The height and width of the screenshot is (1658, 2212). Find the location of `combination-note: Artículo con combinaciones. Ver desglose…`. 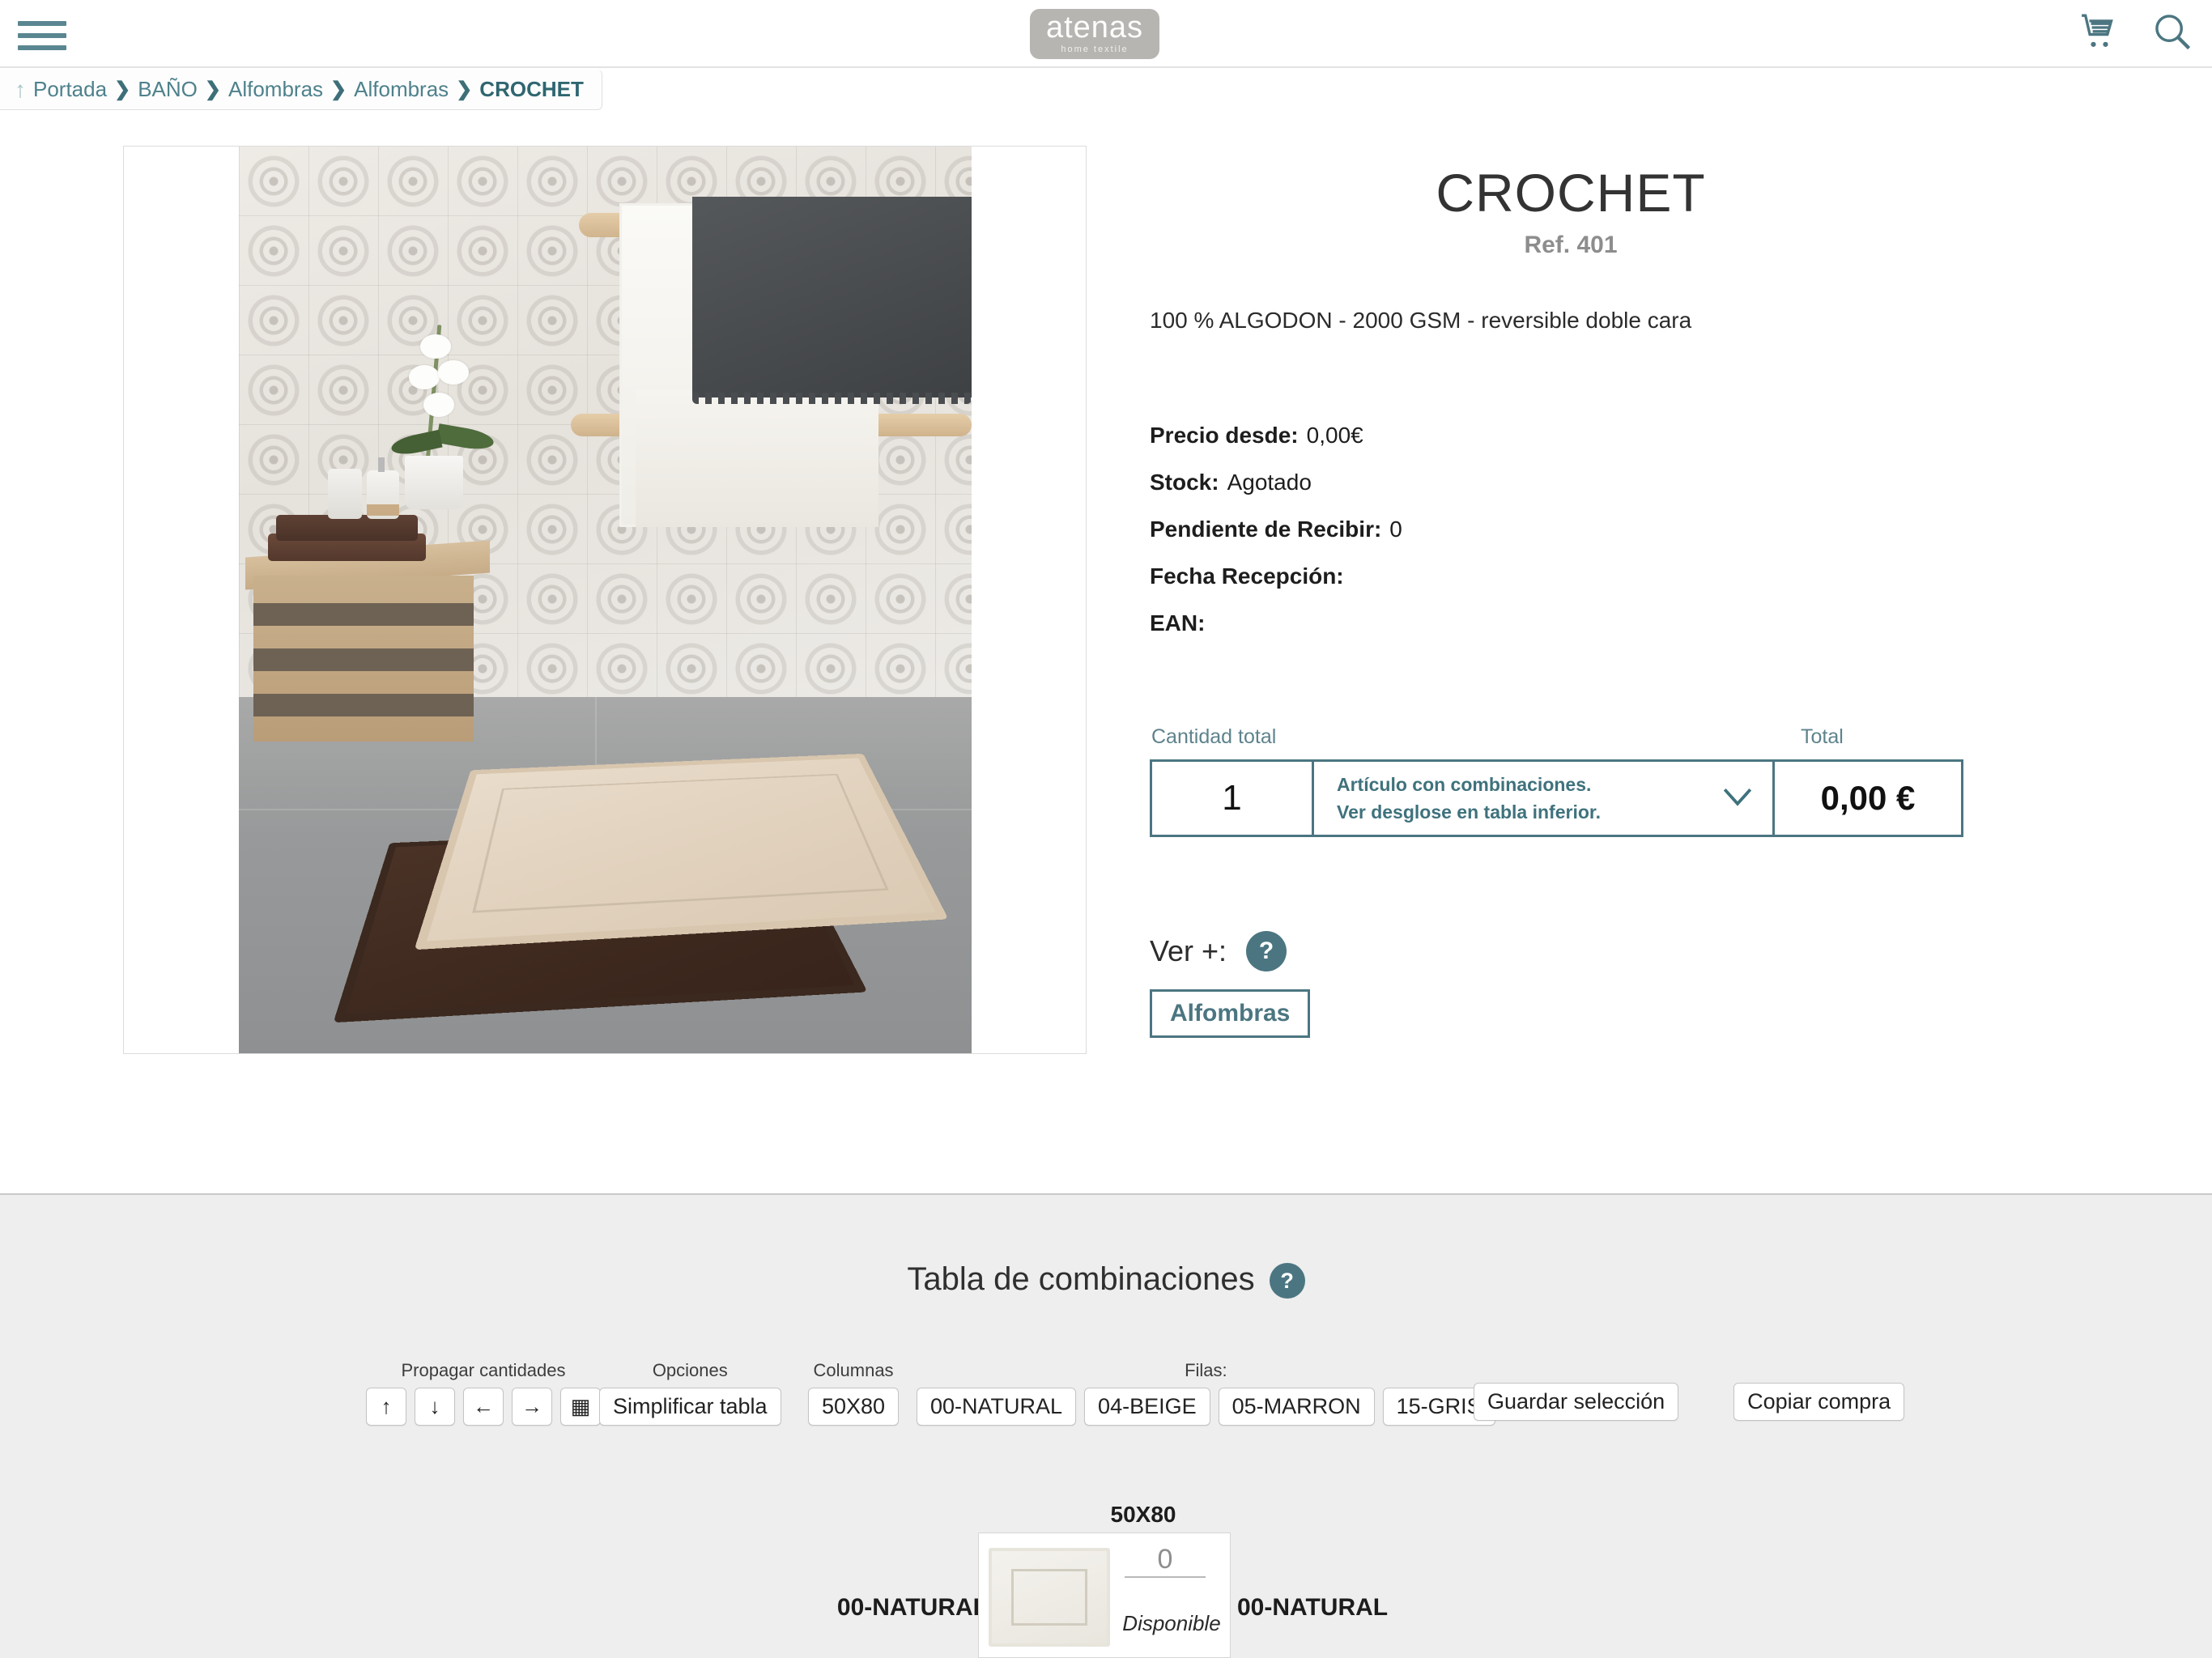

combination-note: Artículo con combinaciones. Ver desglose… is located at coordinates (1469, 798).